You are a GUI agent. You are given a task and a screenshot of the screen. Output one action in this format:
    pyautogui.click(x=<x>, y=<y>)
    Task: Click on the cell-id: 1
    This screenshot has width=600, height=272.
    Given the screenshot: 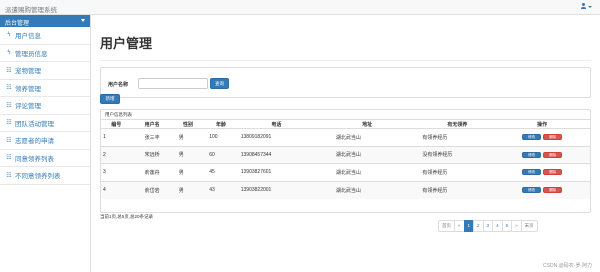 What is the action you would take?
    pyautogui.click(x=116, y=137)
    